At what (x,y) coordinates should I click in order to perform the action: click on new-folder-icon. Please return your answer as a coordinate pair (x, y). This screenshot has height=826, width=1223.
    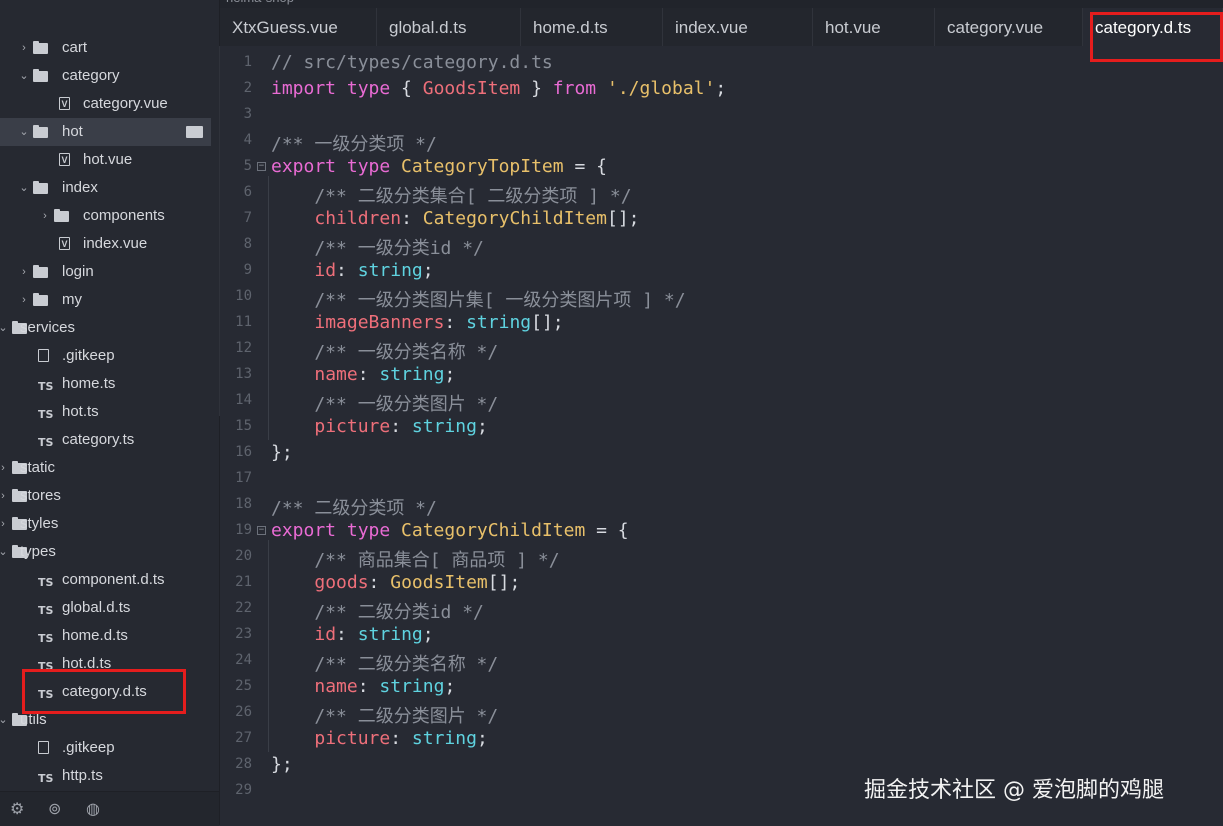
    Looking at the image, I should click on (194, 132).